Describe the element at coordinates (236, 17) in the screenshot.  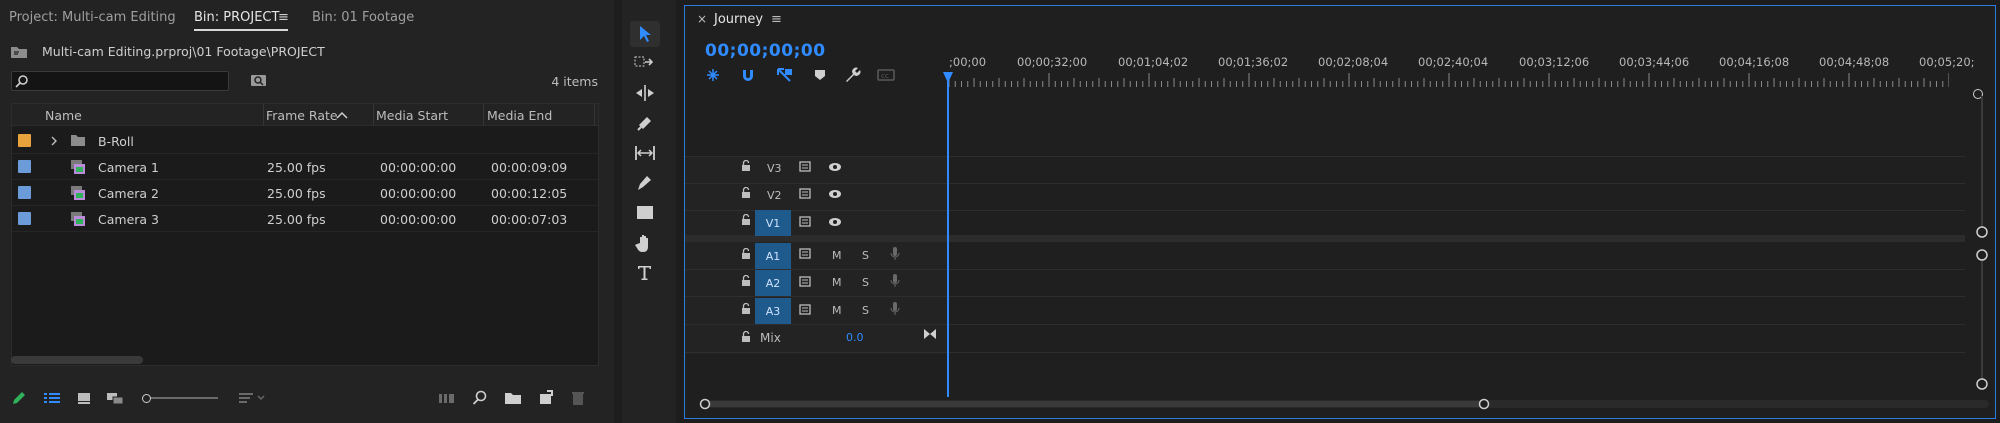
I see `tab-bin-project: Bin: PROJECT` at that location.